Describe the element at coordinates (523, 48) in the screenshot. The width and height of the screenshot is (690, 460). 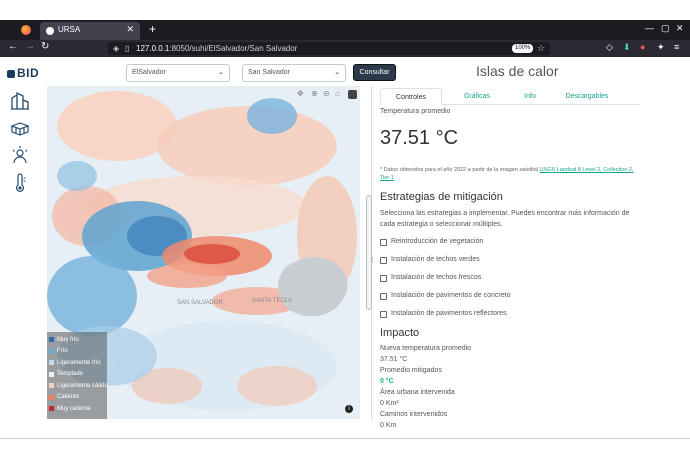
I see `zoom-badge: 100%` at that location.